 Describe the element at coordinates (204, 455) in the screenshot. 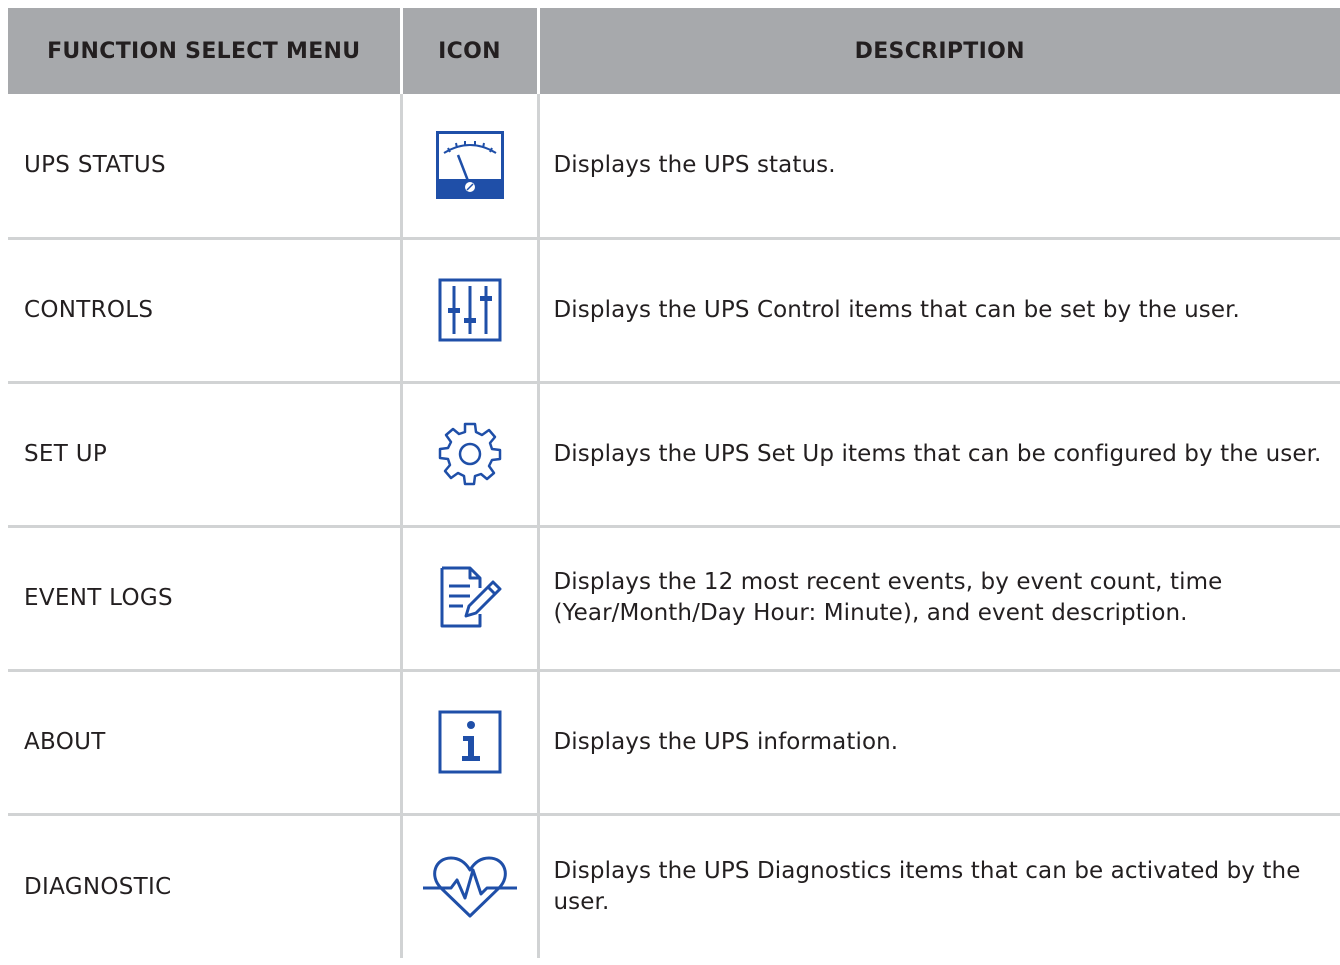

I see `function-name: SET UP` at that location.